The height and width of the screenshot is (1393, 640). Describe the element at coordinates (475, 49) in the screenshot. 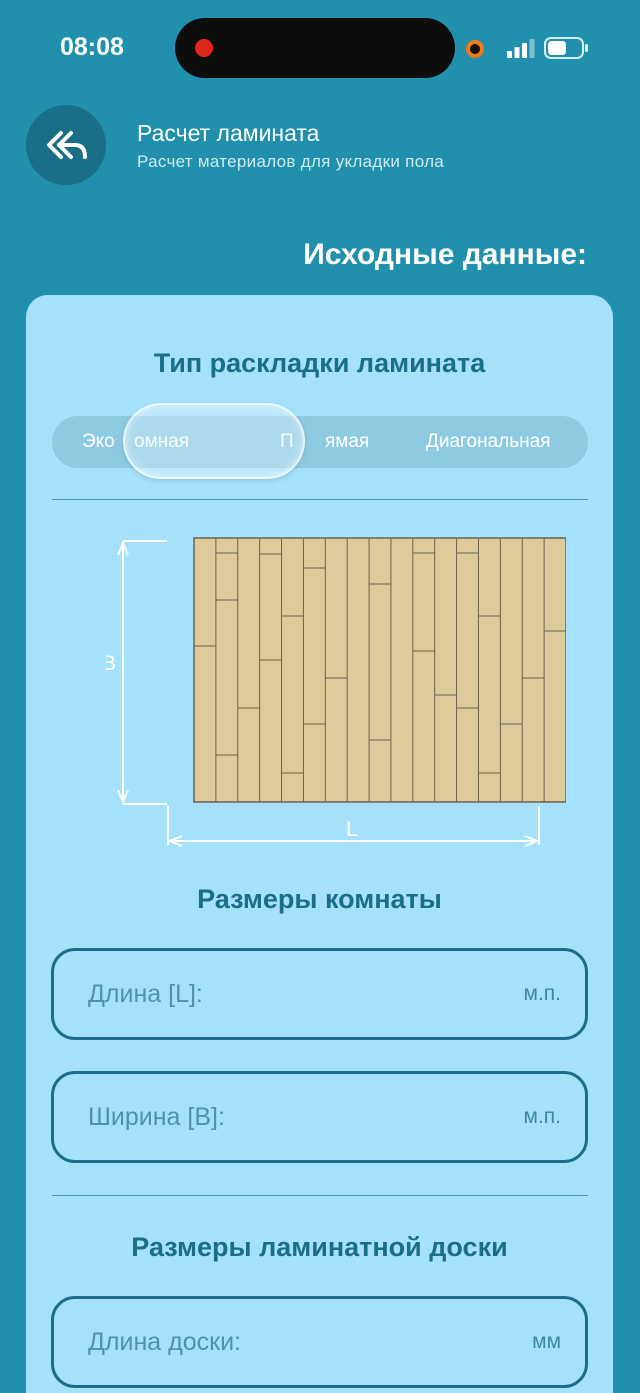

I see `privacy-indicator-icon` at that location.